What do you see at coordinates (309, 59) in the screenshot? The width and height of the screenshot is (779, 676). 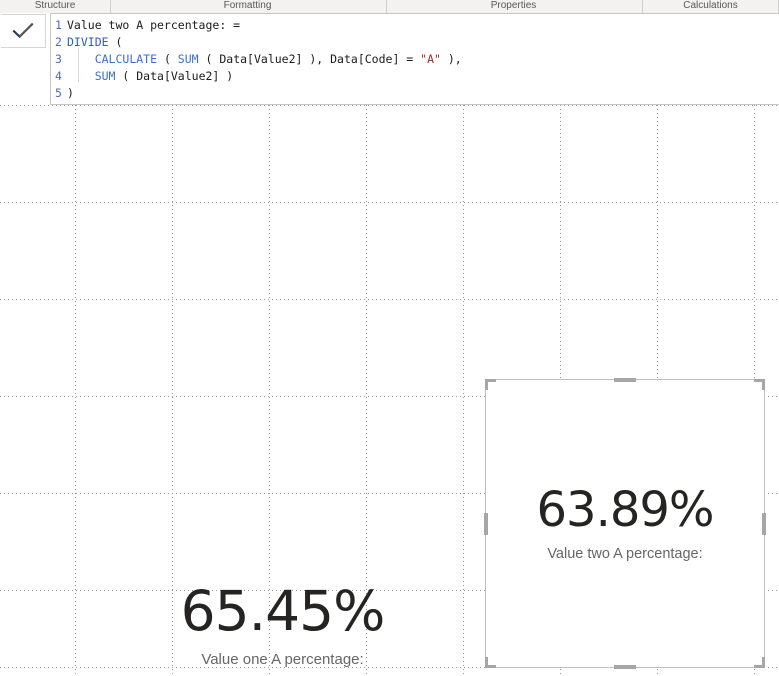 I see `token-plain: ( Data[Value2] ), Data[Code] =` at bounding box center [309, 59].